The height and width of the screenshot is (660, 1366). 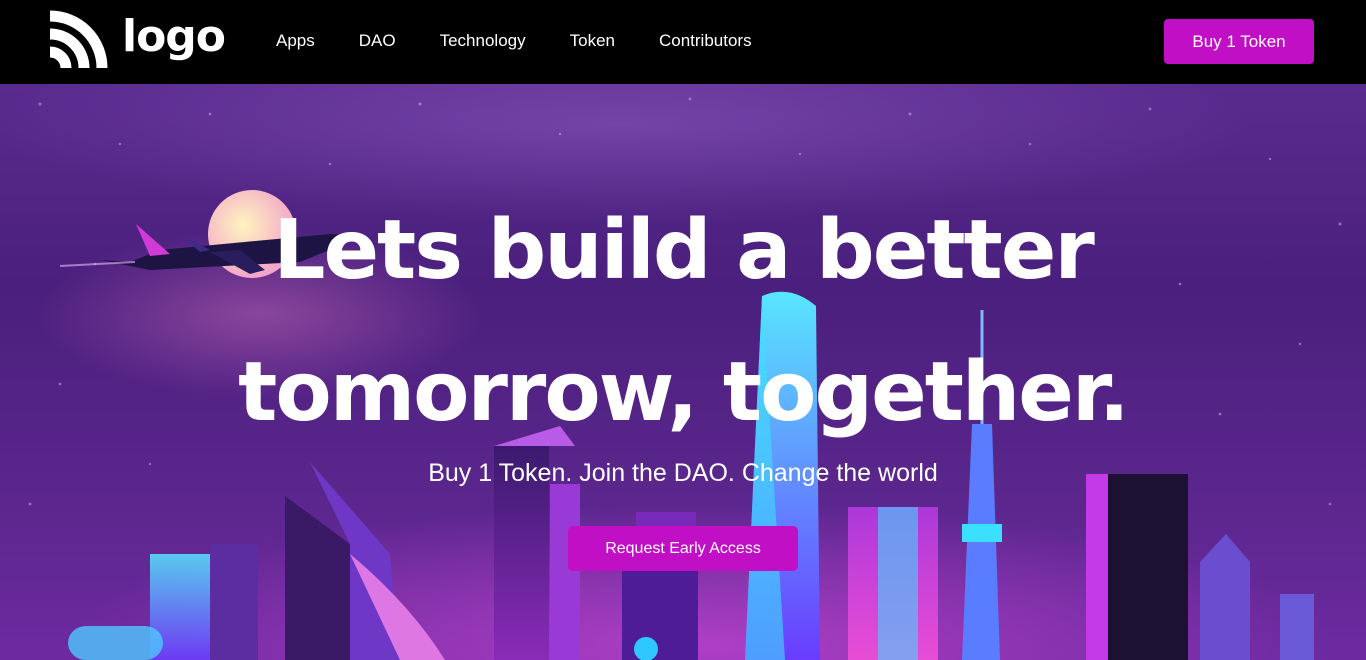 I want to click on hero-headline-line-2: tomorrow, together., so click(x=684, y=392).